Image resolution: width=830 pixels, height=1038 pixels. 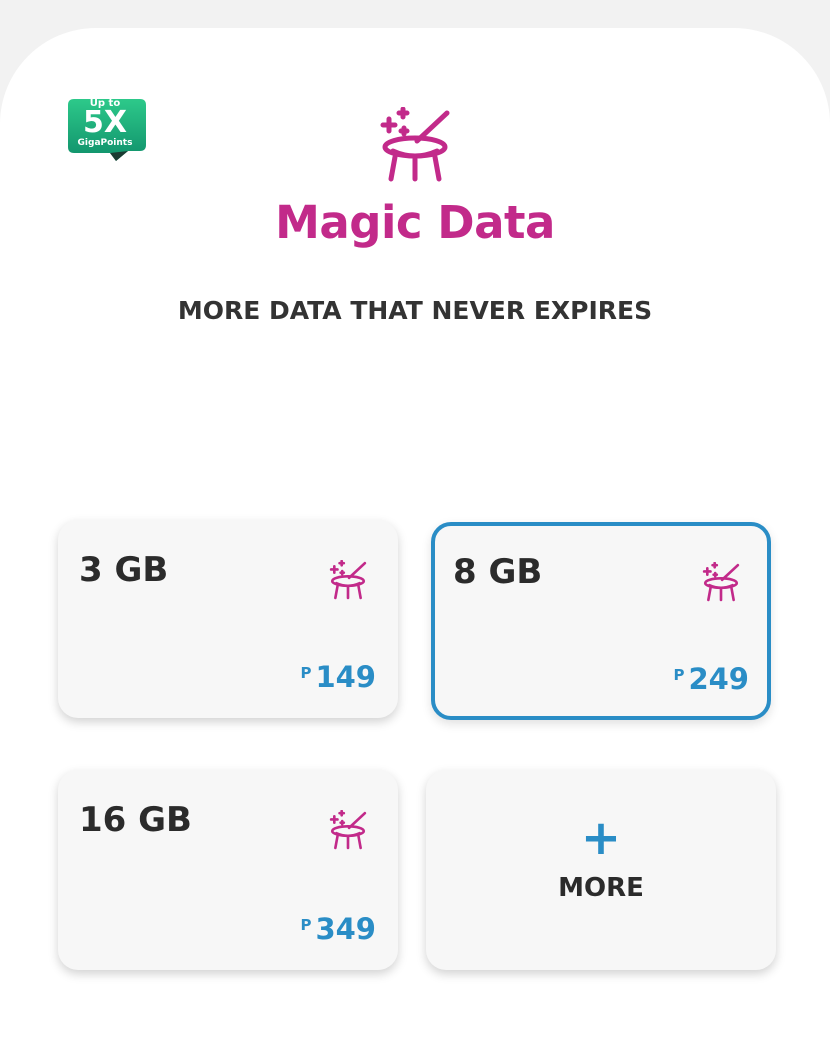 What do you see at coordinates (718, 679) in the screenshot?
I see `price-amount: 249` at bounding box center [718, 679].